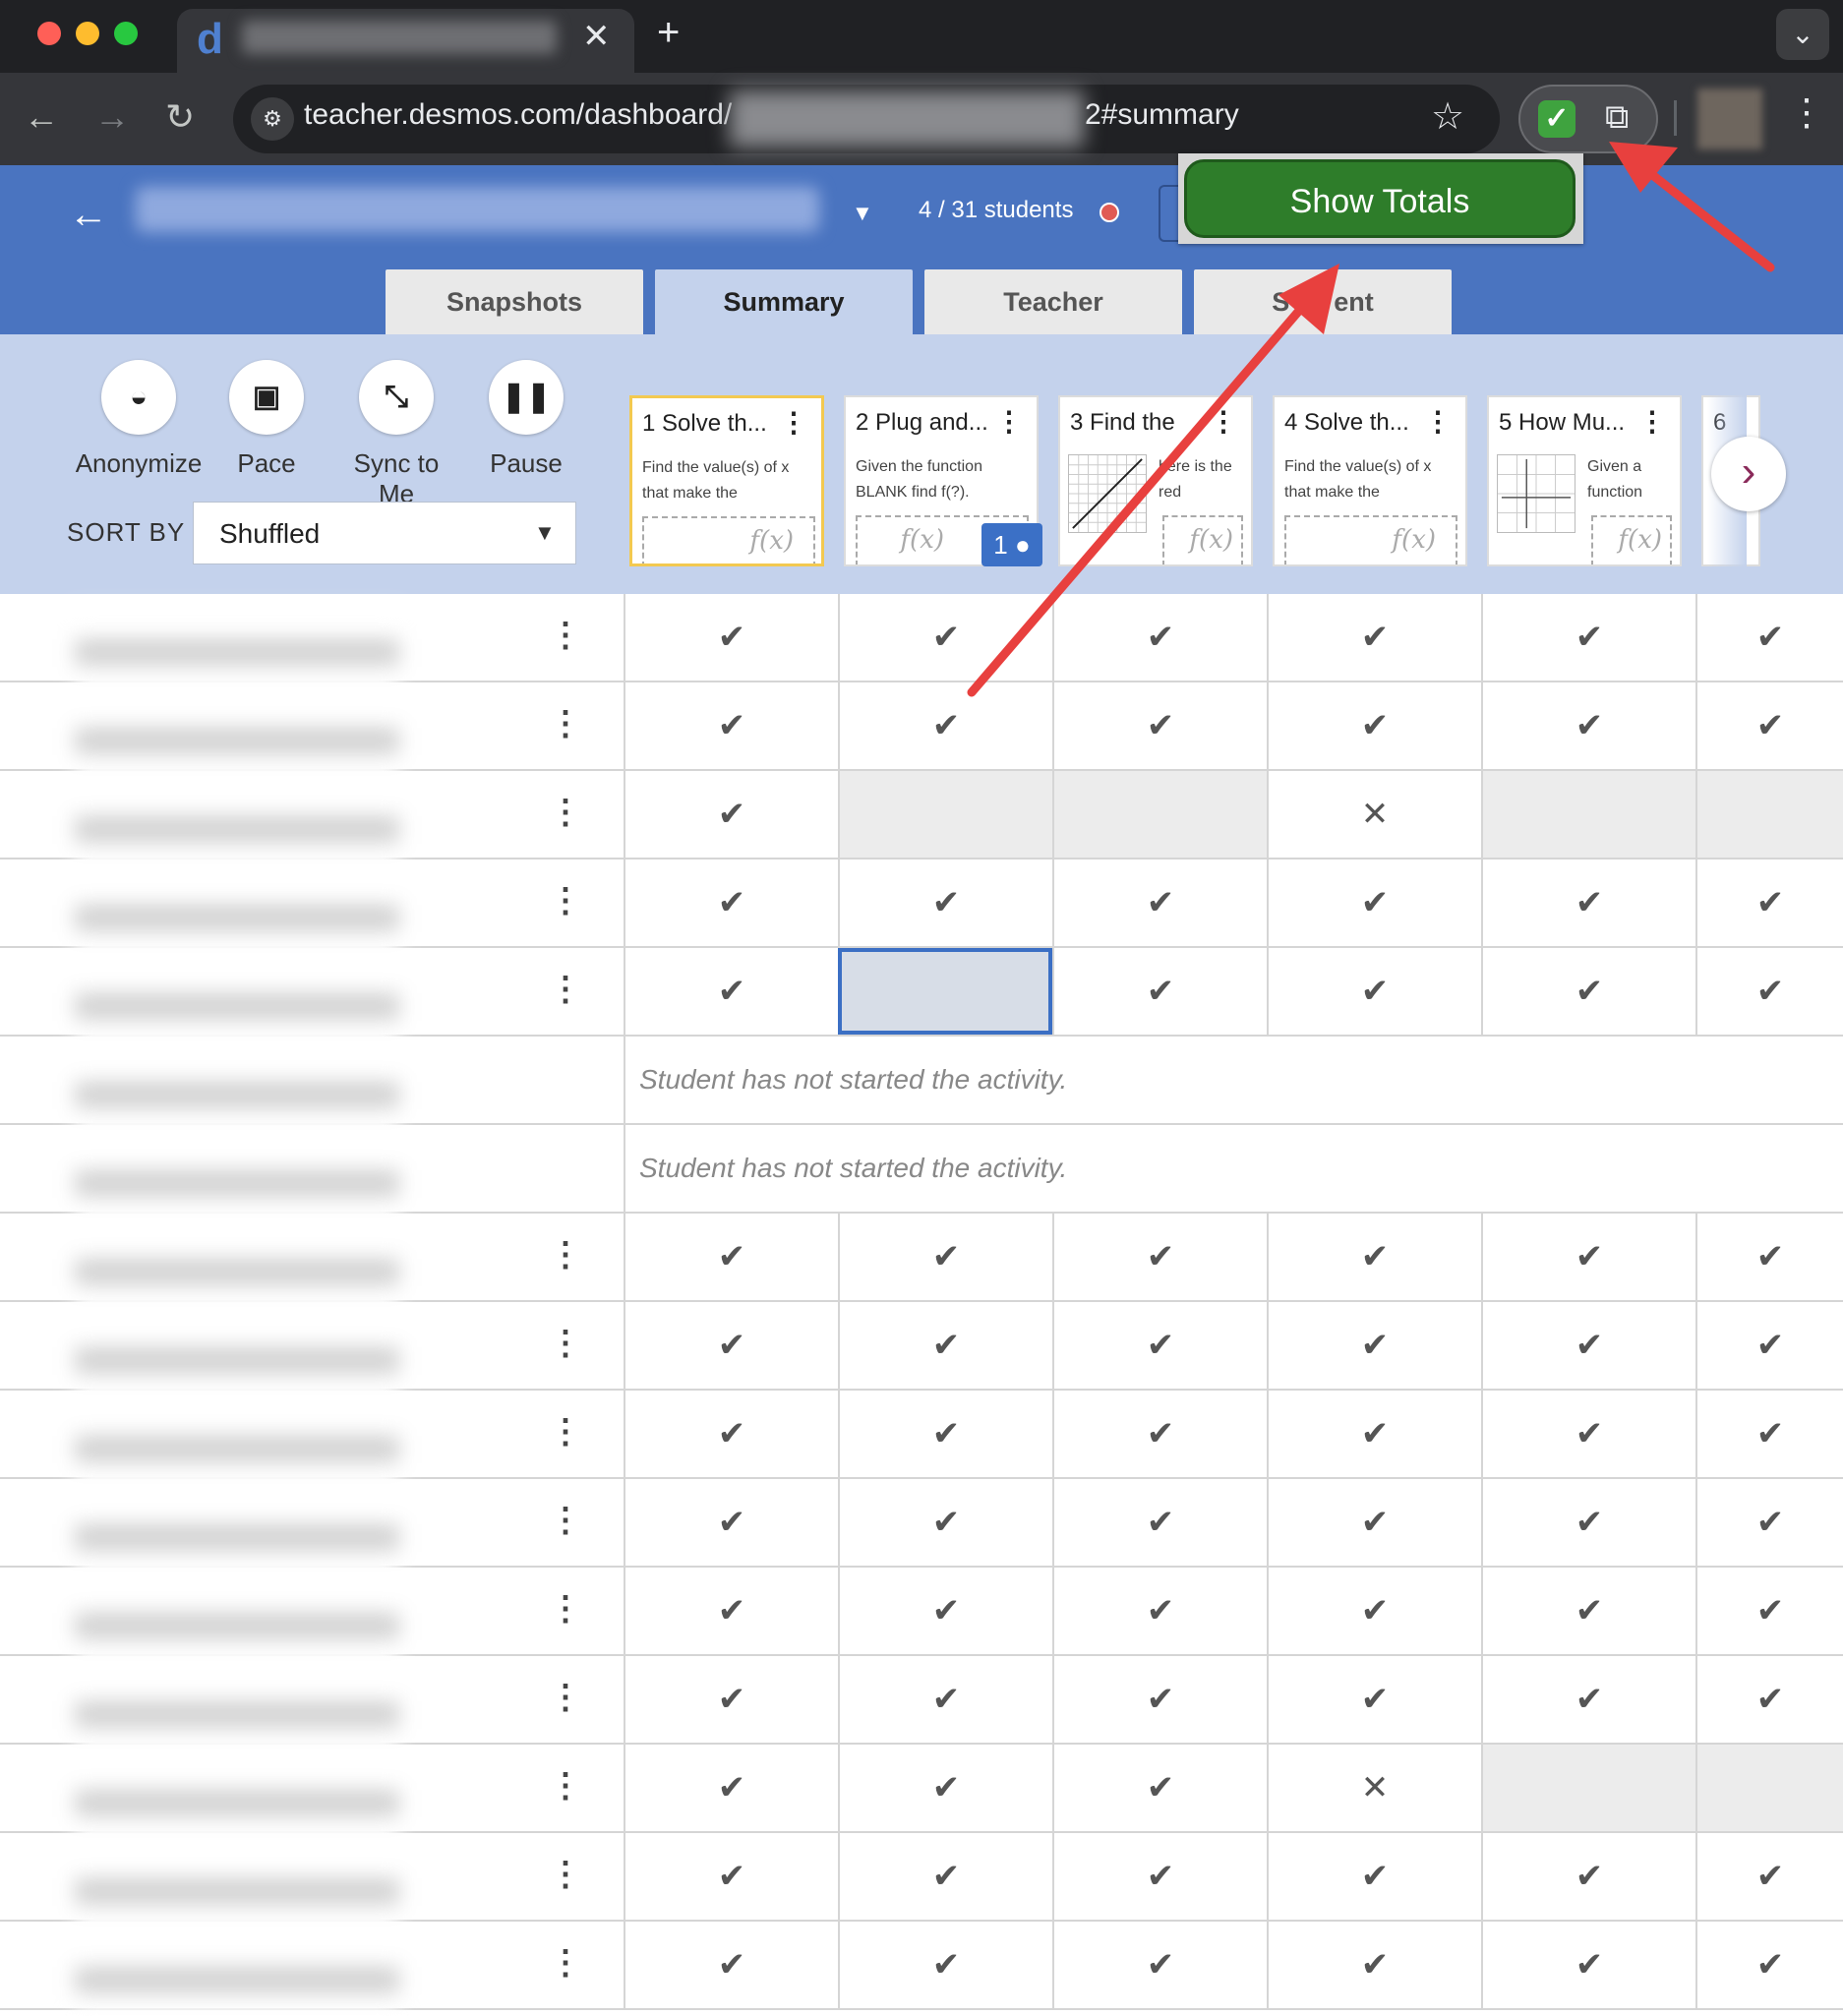 Image resolution: width=1843 pixels, height=2016 pixels. Describe the element at coordinates (396, 434) in the screenshot. I see `sync-control: ⤡ Sync to Me` at that location.